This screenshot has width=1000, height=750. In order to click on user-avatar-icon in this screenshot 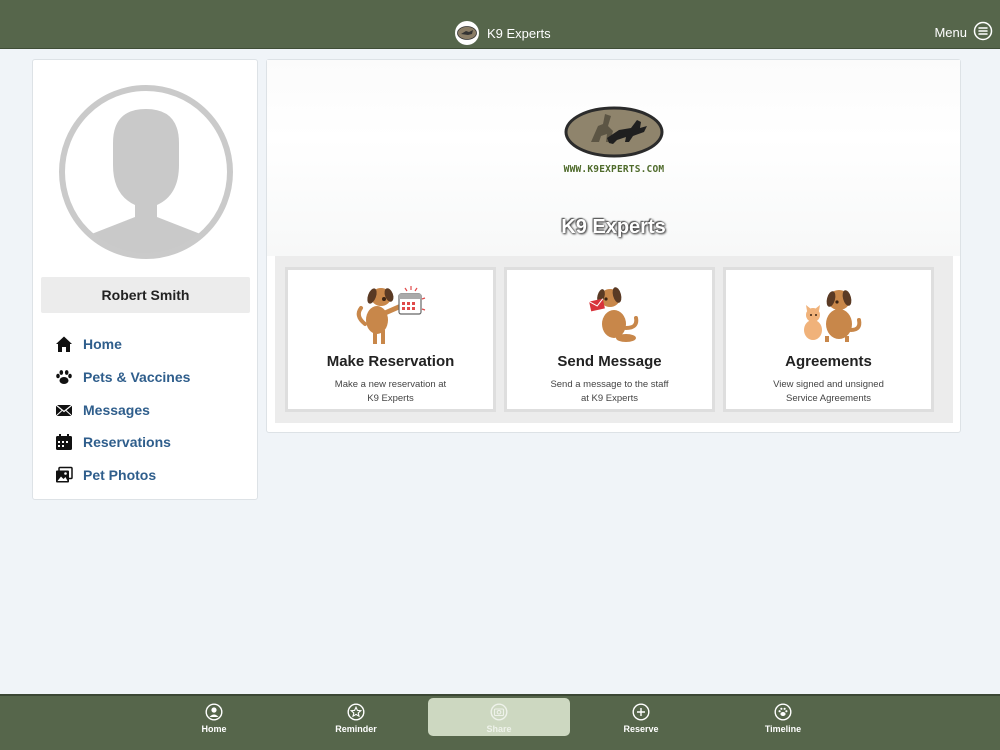, I will do `click(146, 172)`.